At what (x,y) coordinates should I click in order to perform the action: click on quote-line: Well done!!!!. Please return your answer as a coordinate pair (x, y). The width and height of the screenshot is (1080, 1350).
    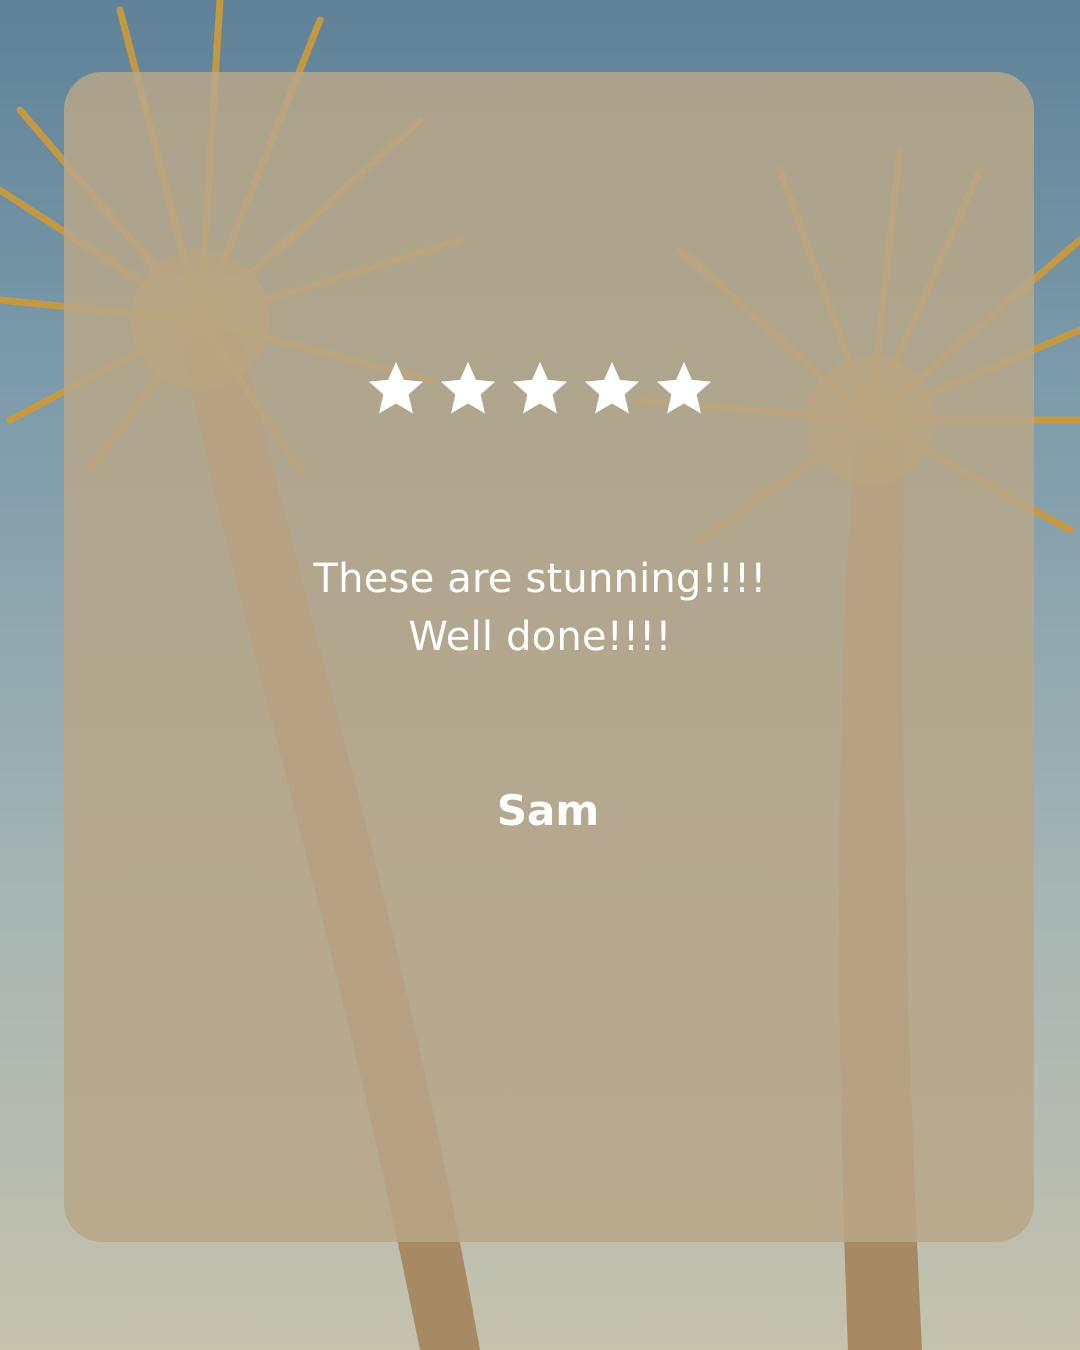
    Looking at the image, I should click on (540, 637).